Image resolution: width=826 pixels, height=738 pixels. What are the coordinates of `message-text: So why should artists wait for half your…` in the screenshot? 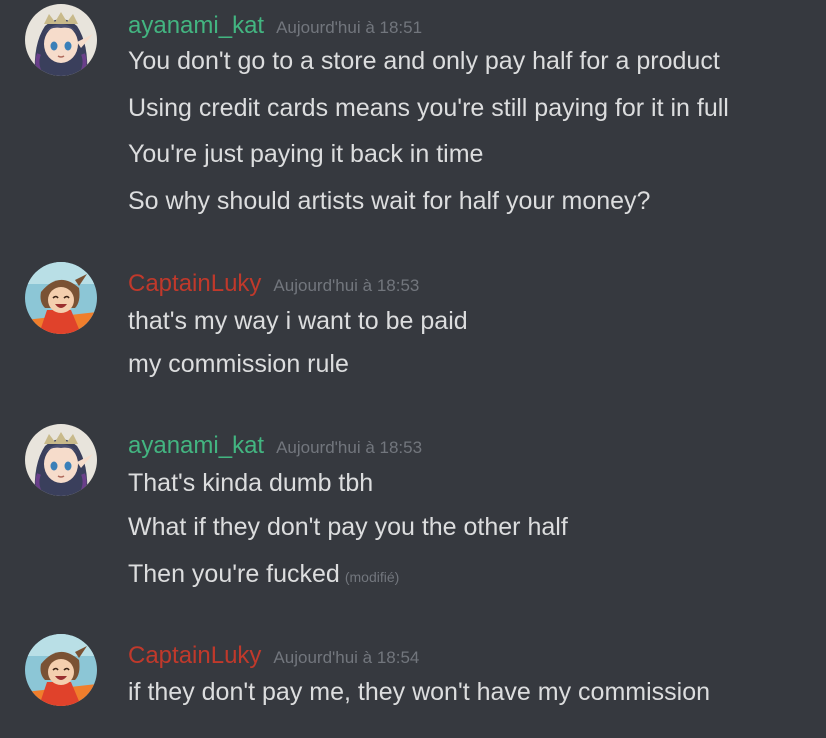 It's located at (389, 201).